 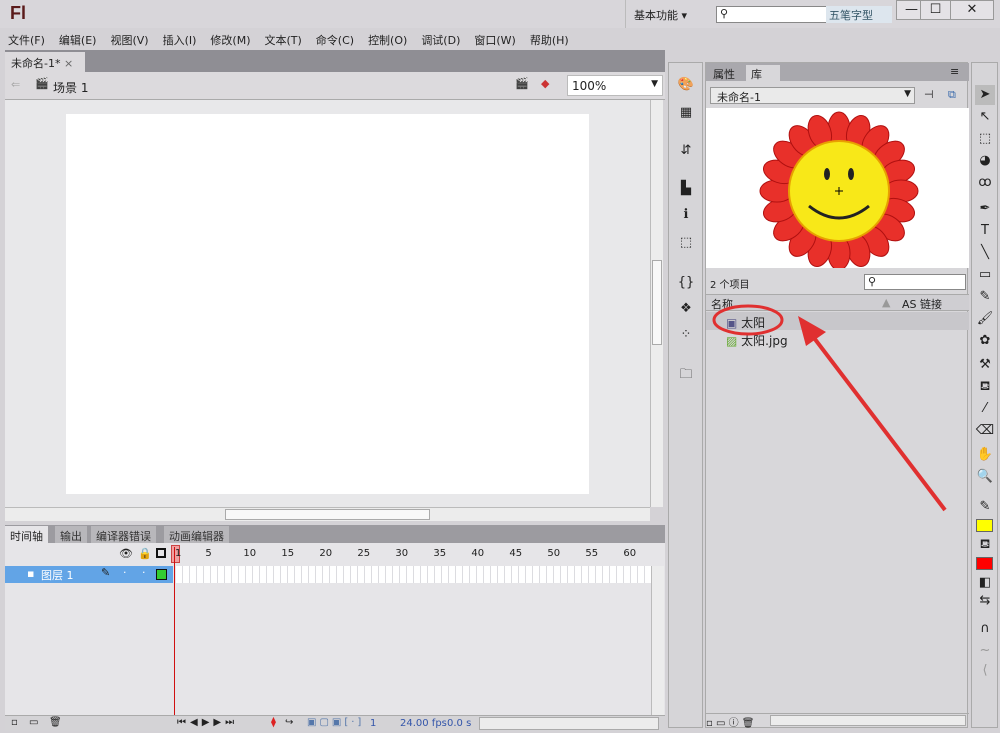 I want to click on tab-timeline: 时间轴, so click(x=26, y=534).